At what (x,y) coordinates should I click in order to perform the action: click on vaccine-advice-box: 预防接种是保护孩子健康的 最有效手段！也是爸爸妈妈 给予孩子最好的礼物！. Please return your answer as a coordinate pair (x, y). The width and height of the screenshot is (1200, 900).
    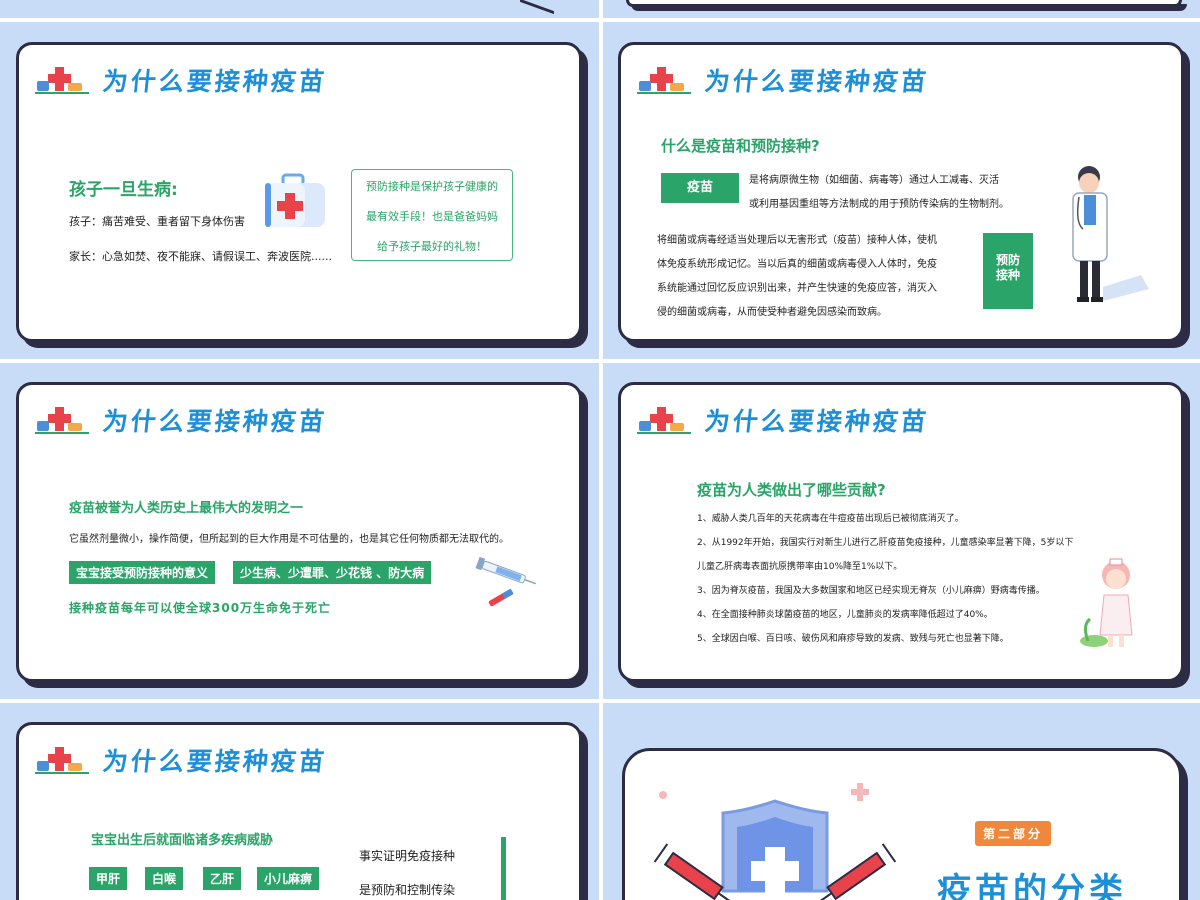
    Looking at the image, I should click on (432, 215).